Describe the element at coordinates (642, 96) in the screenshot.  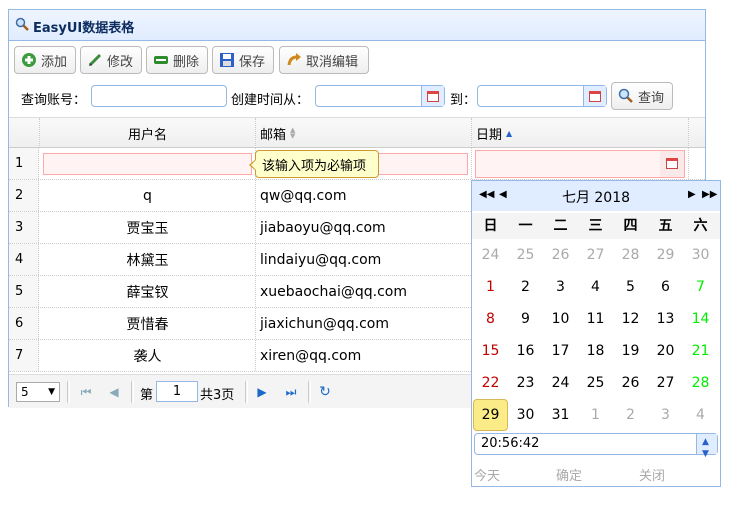
I see `query-button: 查询` at that location.